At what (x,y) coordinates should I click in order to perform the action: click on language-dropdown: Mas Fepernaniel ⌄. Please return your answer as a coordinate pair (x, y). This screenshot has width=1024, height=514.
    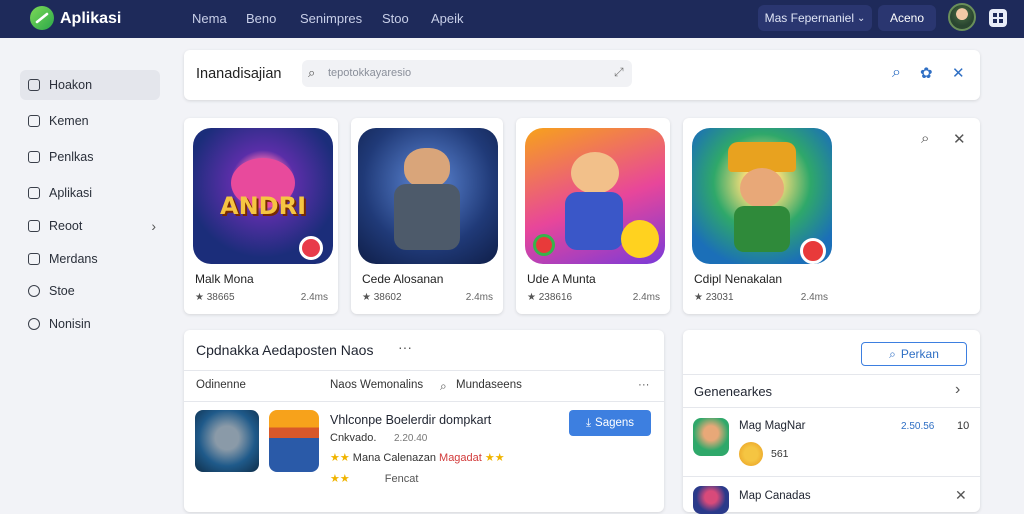
    Looking at the image, I should click on (815, 18).